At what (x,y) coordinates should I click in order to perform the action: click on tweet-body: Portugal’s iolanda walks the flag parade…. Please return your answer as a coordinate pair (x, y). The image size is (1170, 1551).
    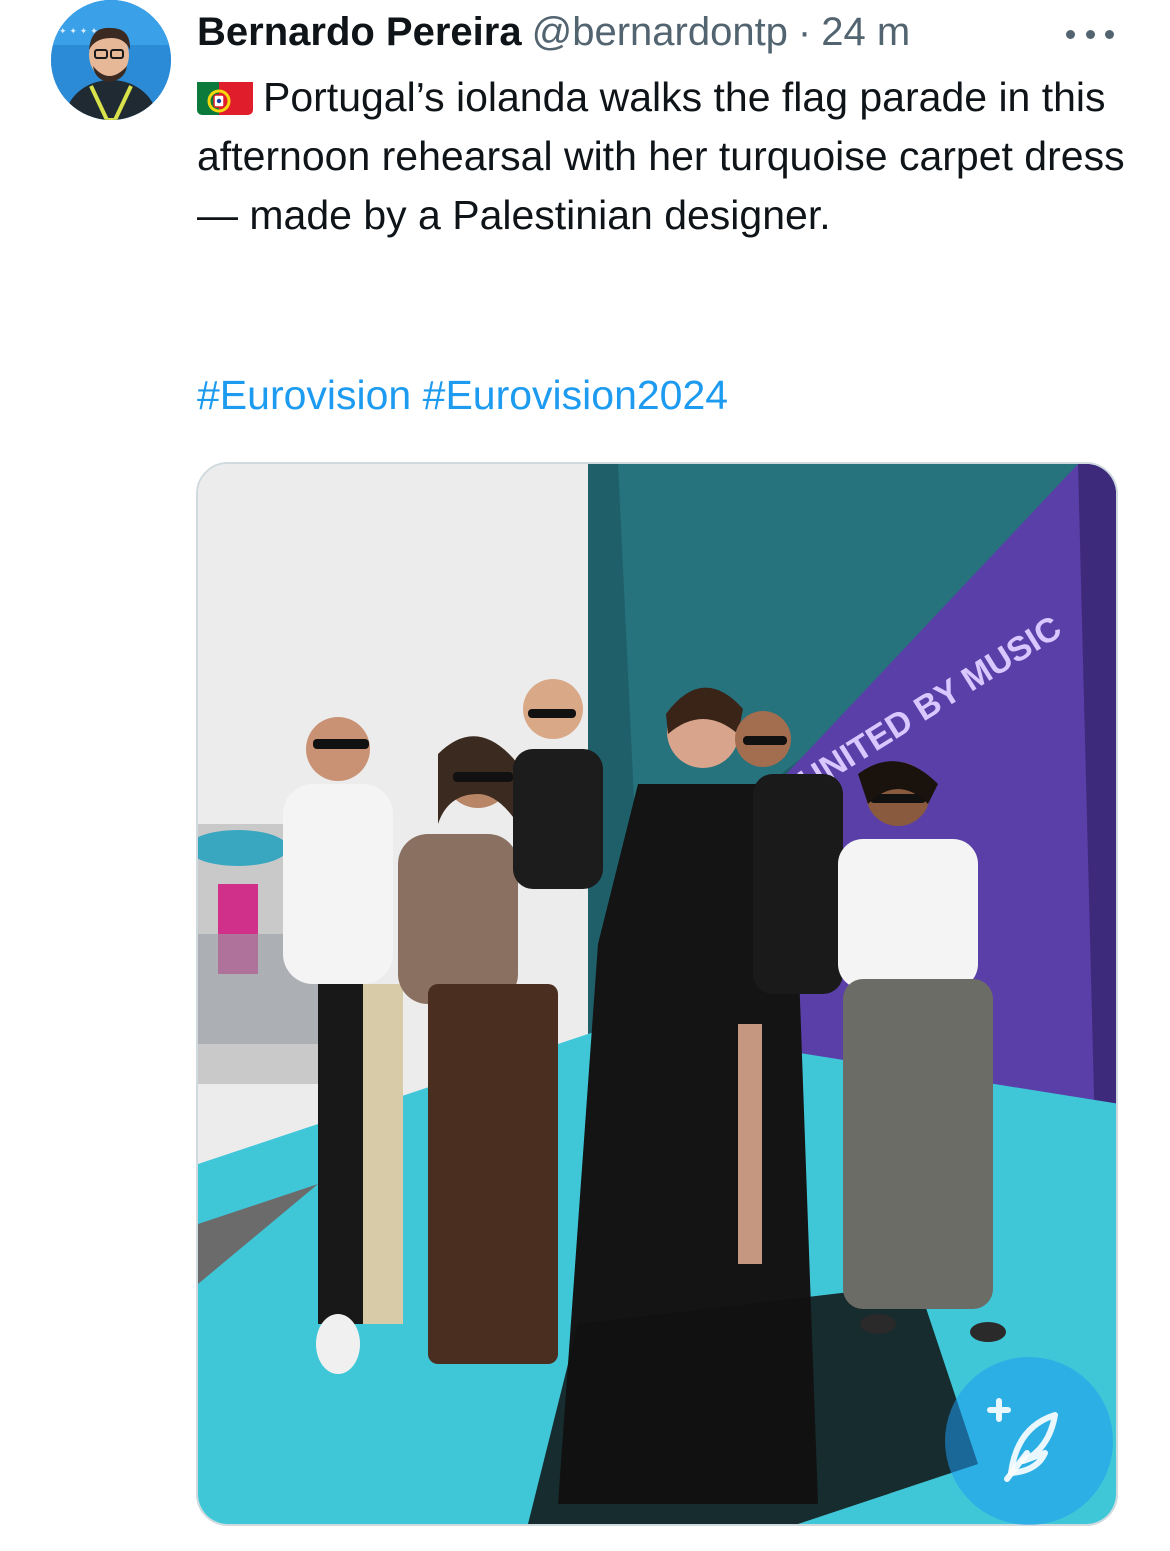
    Looking at the image, I should click on (661, 156).